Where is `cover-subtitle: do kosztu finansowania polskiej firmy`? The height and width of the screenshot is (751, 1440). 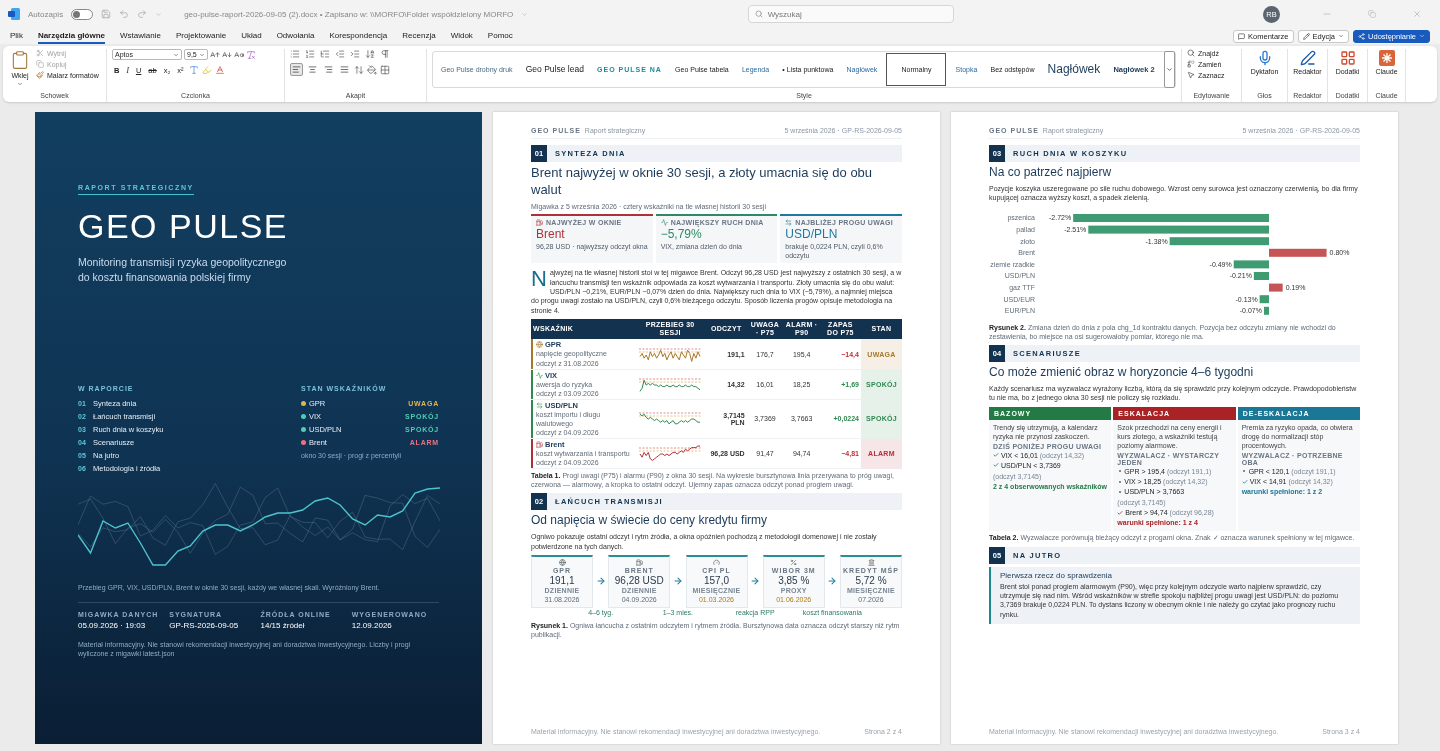
cover-subtitle: do kosztu finansowania polskiej firmy is located at coordinates (164, 277).